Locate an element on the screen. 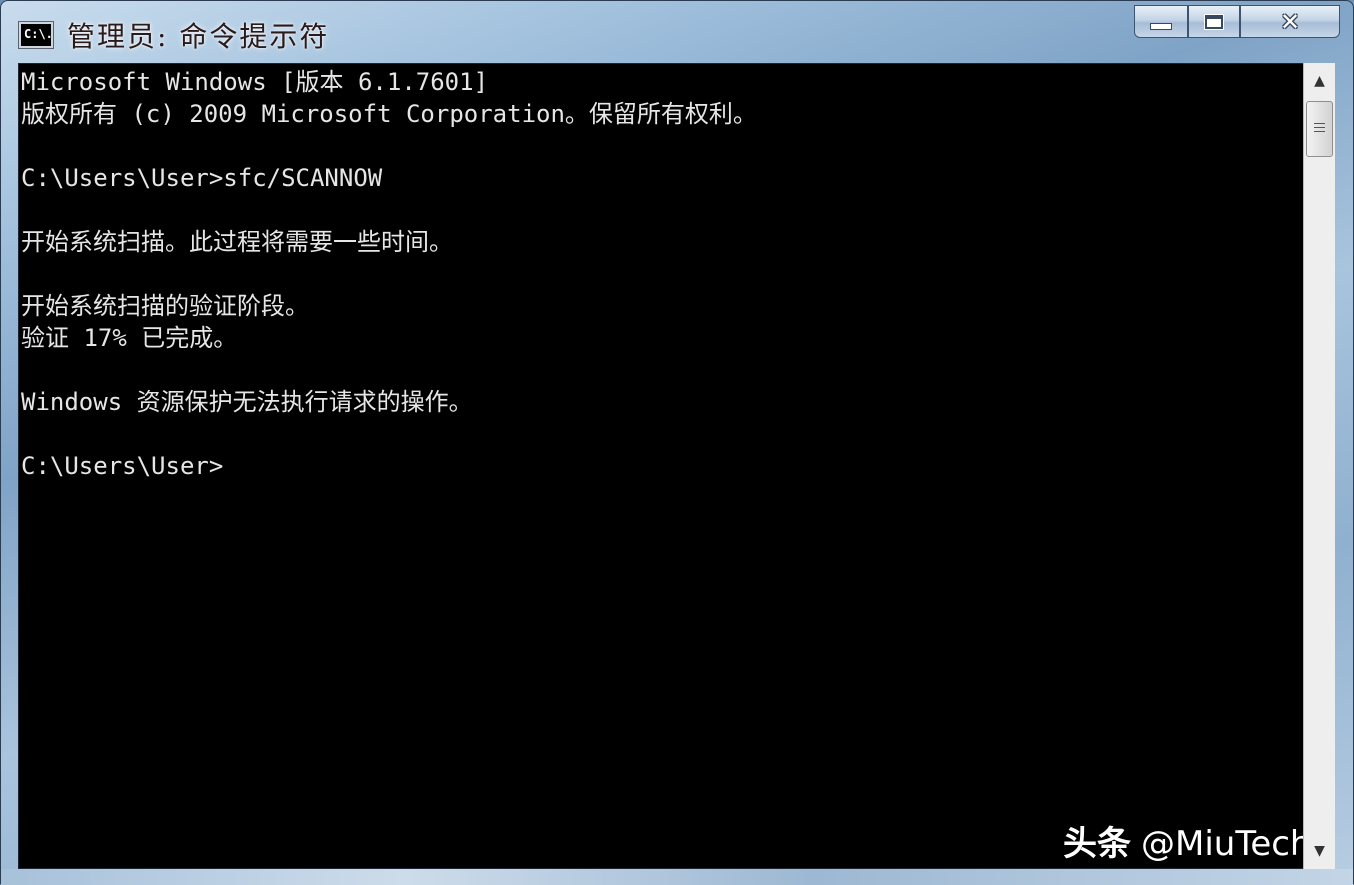  grip-icon is located at coordinates (1319, 129).